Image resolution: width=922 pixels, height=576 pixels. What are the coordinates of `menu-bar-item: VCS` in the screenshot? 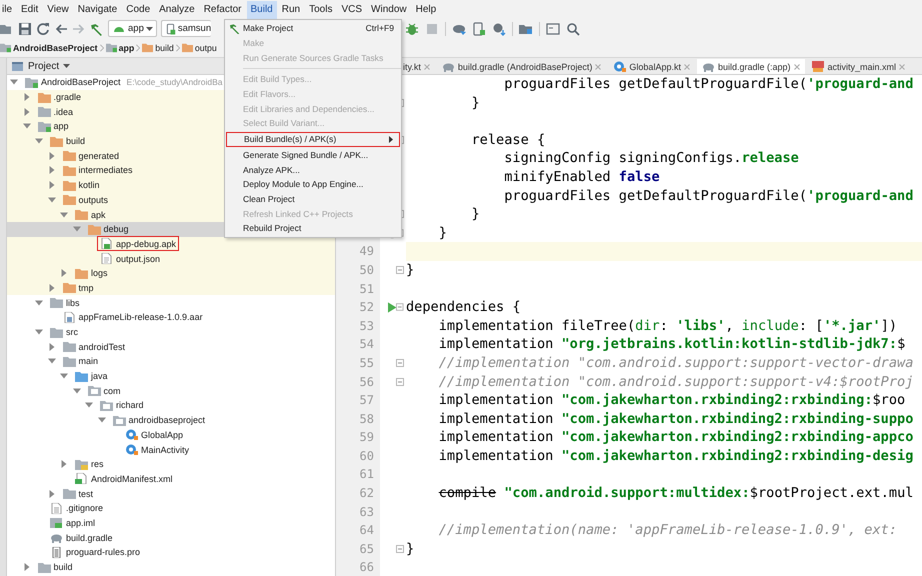 It's located at (351, 9).